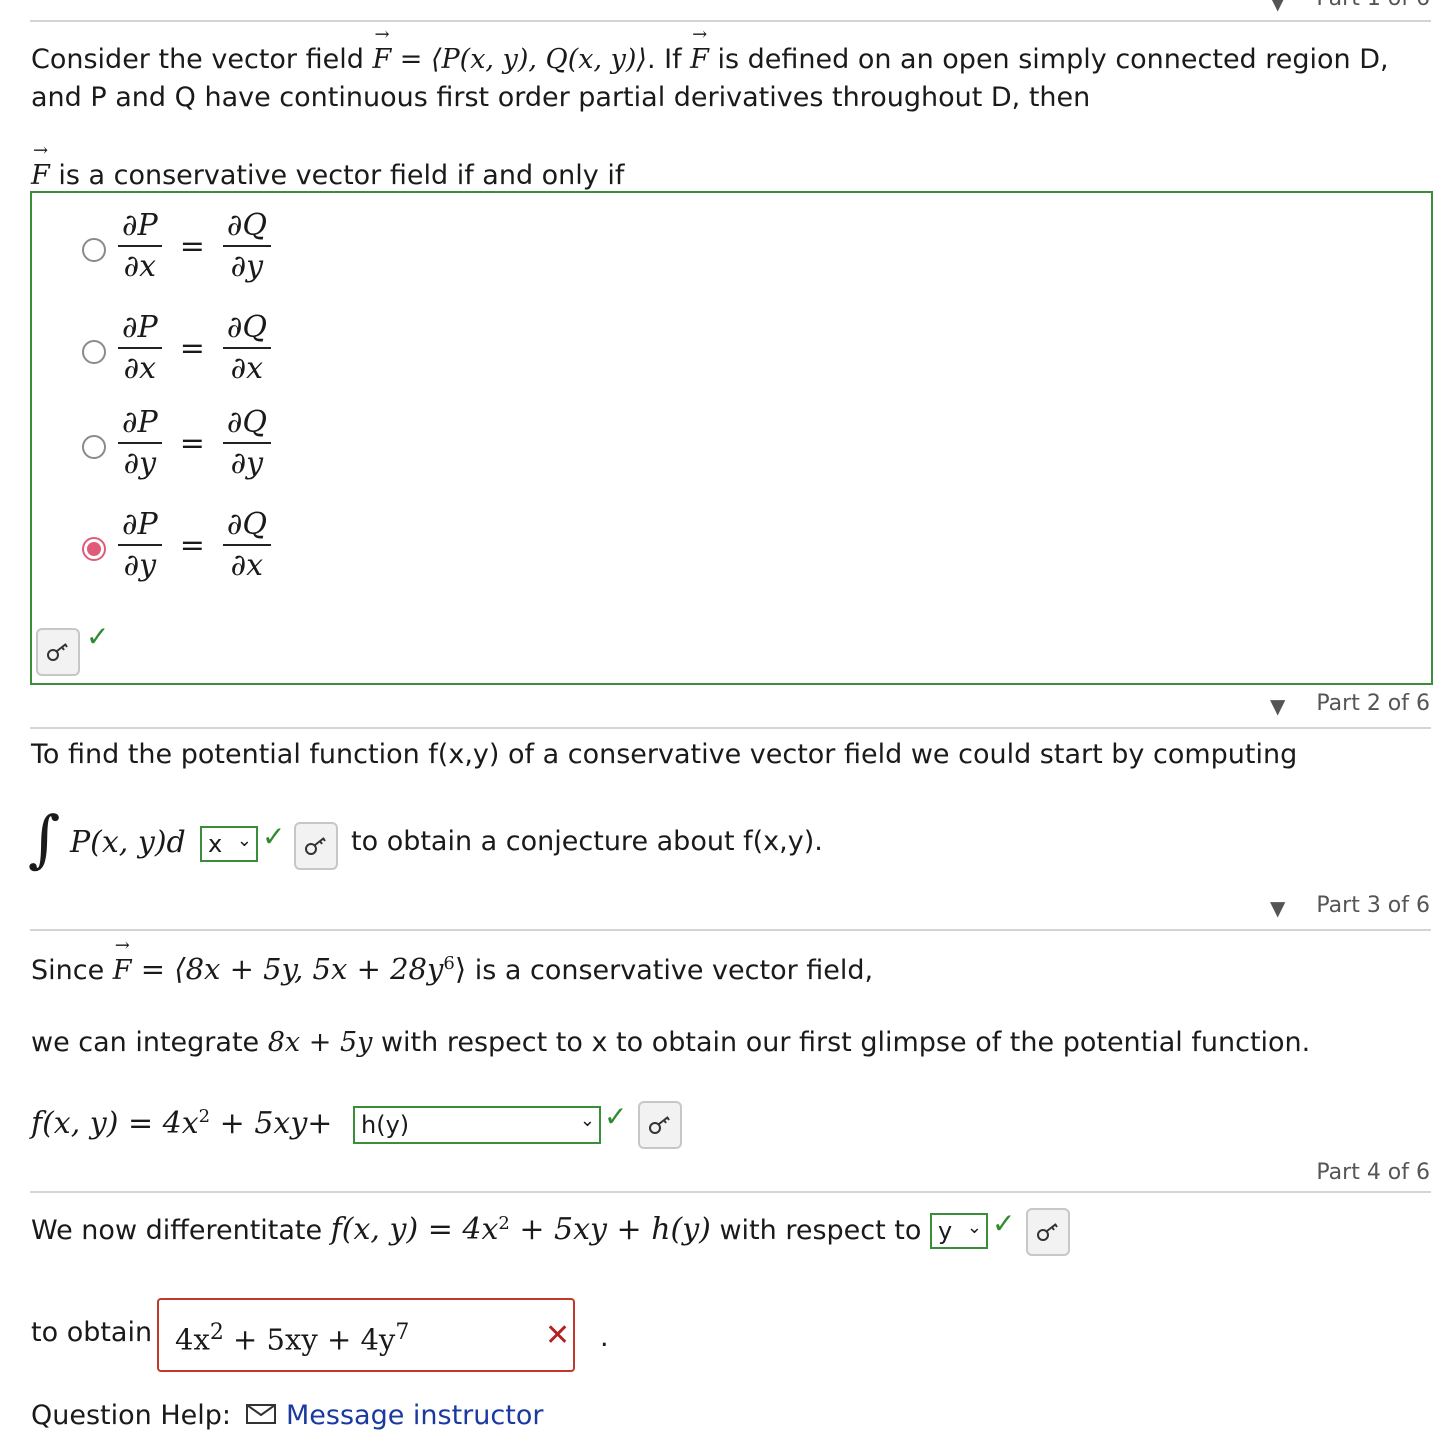 This screenshot has width=1444, height=1431. What do you see at coordinates (816, 1230) in the screenshot?
I see `text-part: with respect to` at bounding box center [816, 1230].